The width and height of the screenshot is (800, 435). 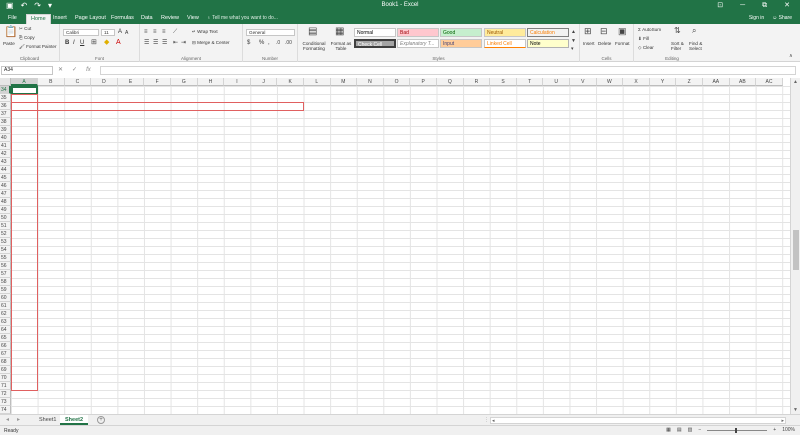 What do you see at coordinates (146, 43) in the screenshot?
I see `align-left-icon: ☰` at bounding box center [146, 43].